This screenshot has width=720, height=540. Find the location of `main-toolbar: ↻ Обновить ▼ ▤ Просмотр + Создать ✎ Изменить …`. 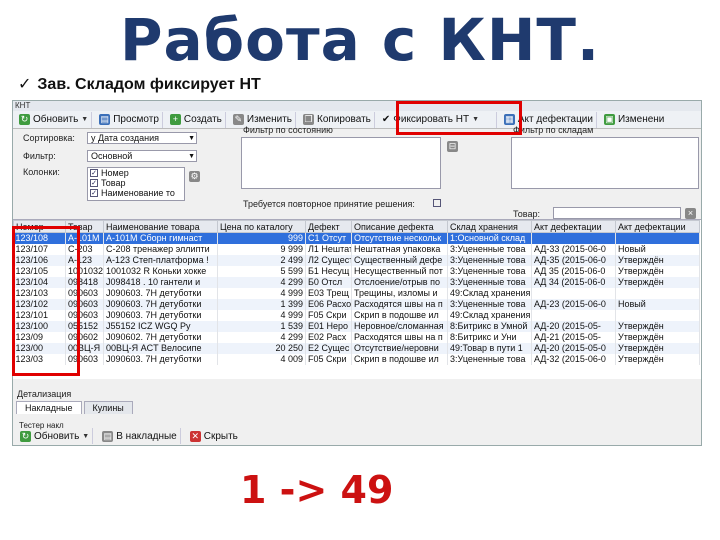

main-toolbar: ↻ Обновить ▼ ▤ Просмотр + Создать ✎ Изменить … is located at coordinates (357, 120).